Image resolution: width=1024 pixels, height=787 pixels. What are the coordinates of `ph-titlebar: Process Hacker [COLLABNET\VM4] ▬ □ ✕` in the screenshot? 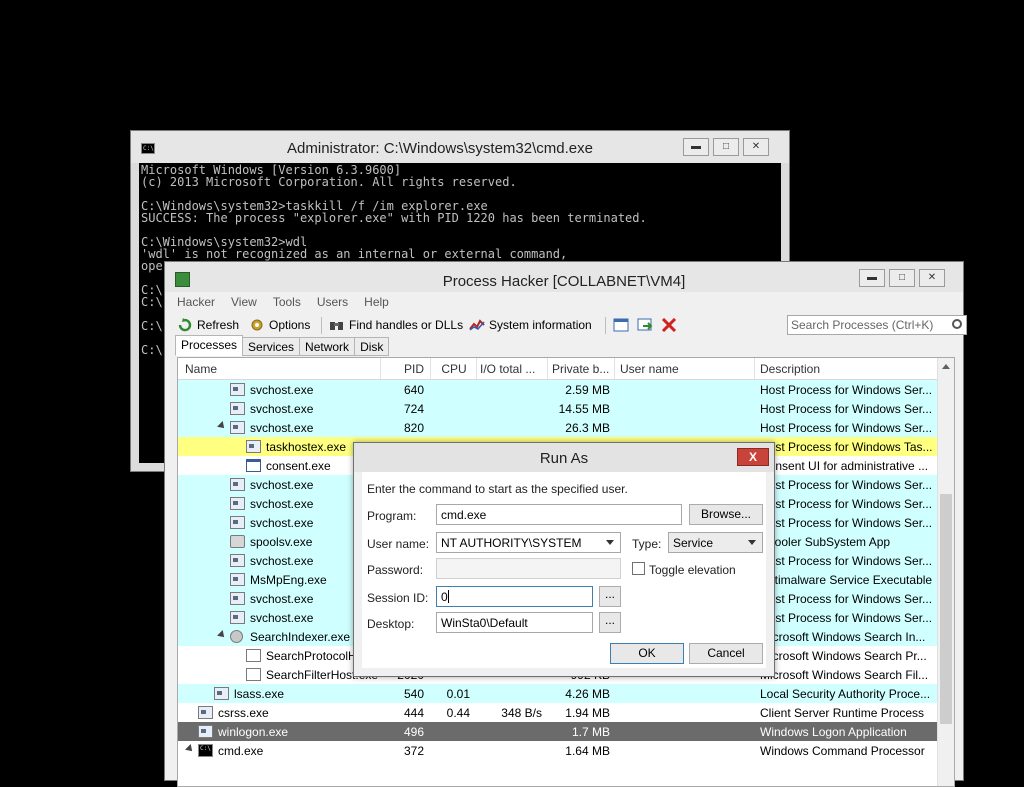 It's located at (564, 277).